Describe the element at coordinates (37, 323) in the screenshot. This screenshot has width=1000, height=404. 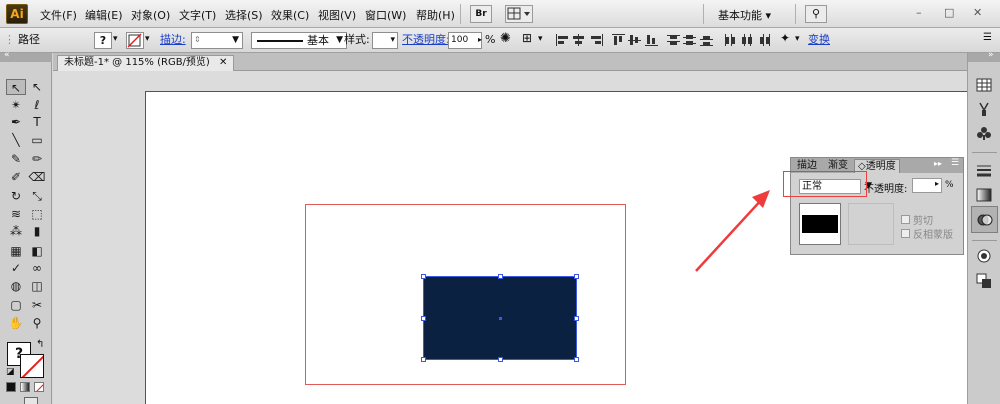
I see `zoom-tool: ⚲` at that location.